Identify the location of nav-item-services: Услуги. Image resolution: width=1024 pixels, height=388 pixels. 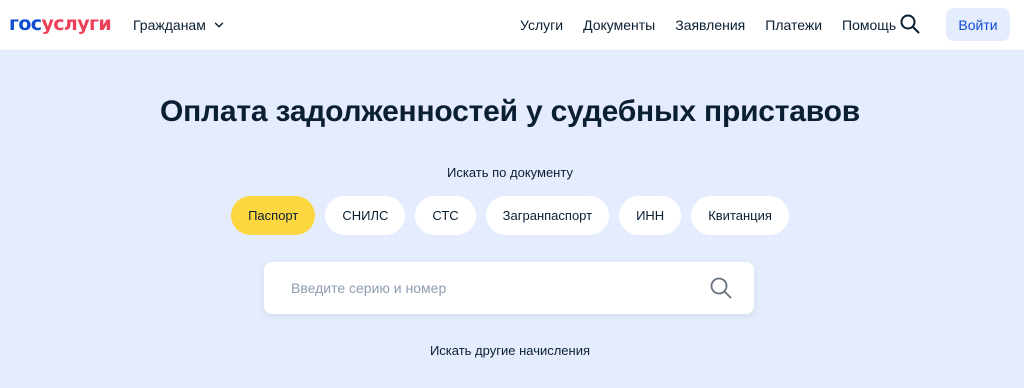
(541, 25).